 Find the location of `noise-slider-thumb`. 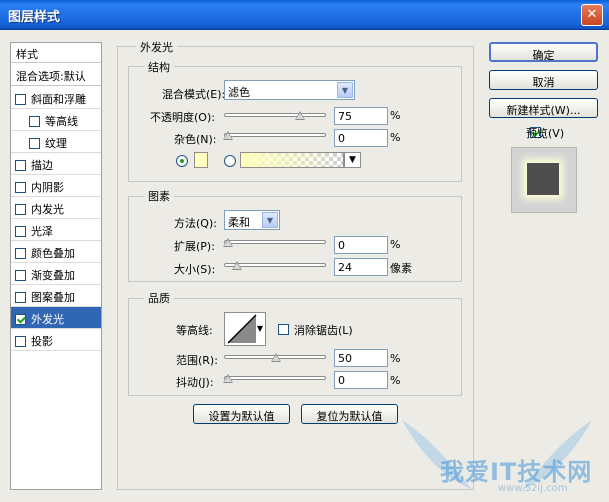

noise-slider-thumb is located at coordinates (228, 135).